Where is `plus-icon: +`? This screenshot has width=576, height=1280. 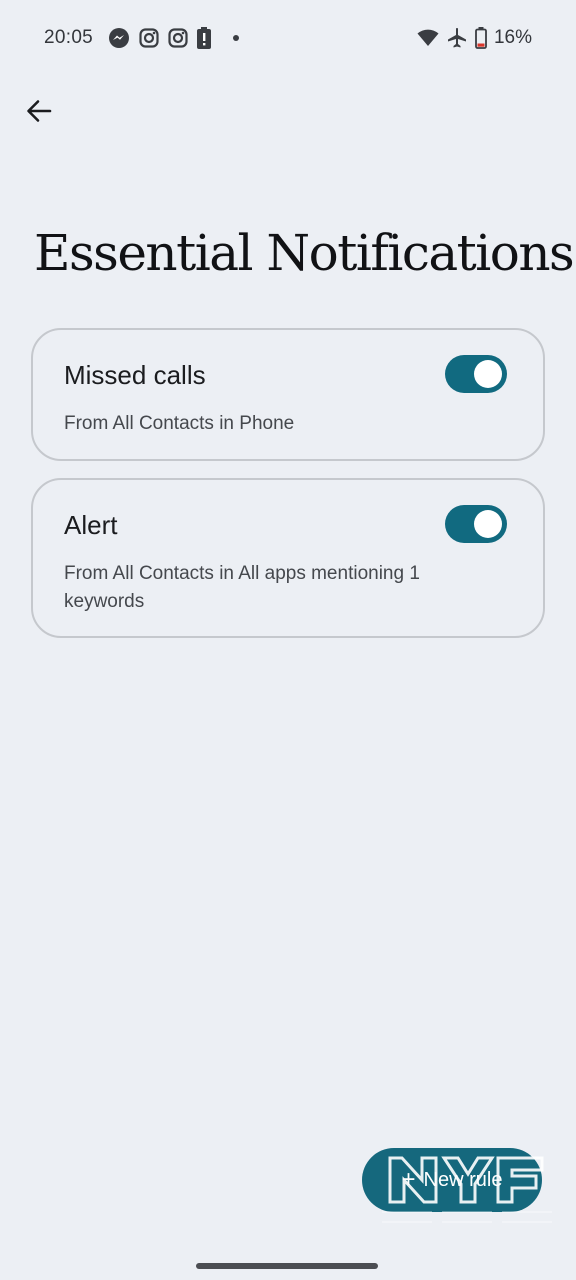 plus-icon: + is located at coordinates (408, 1179).